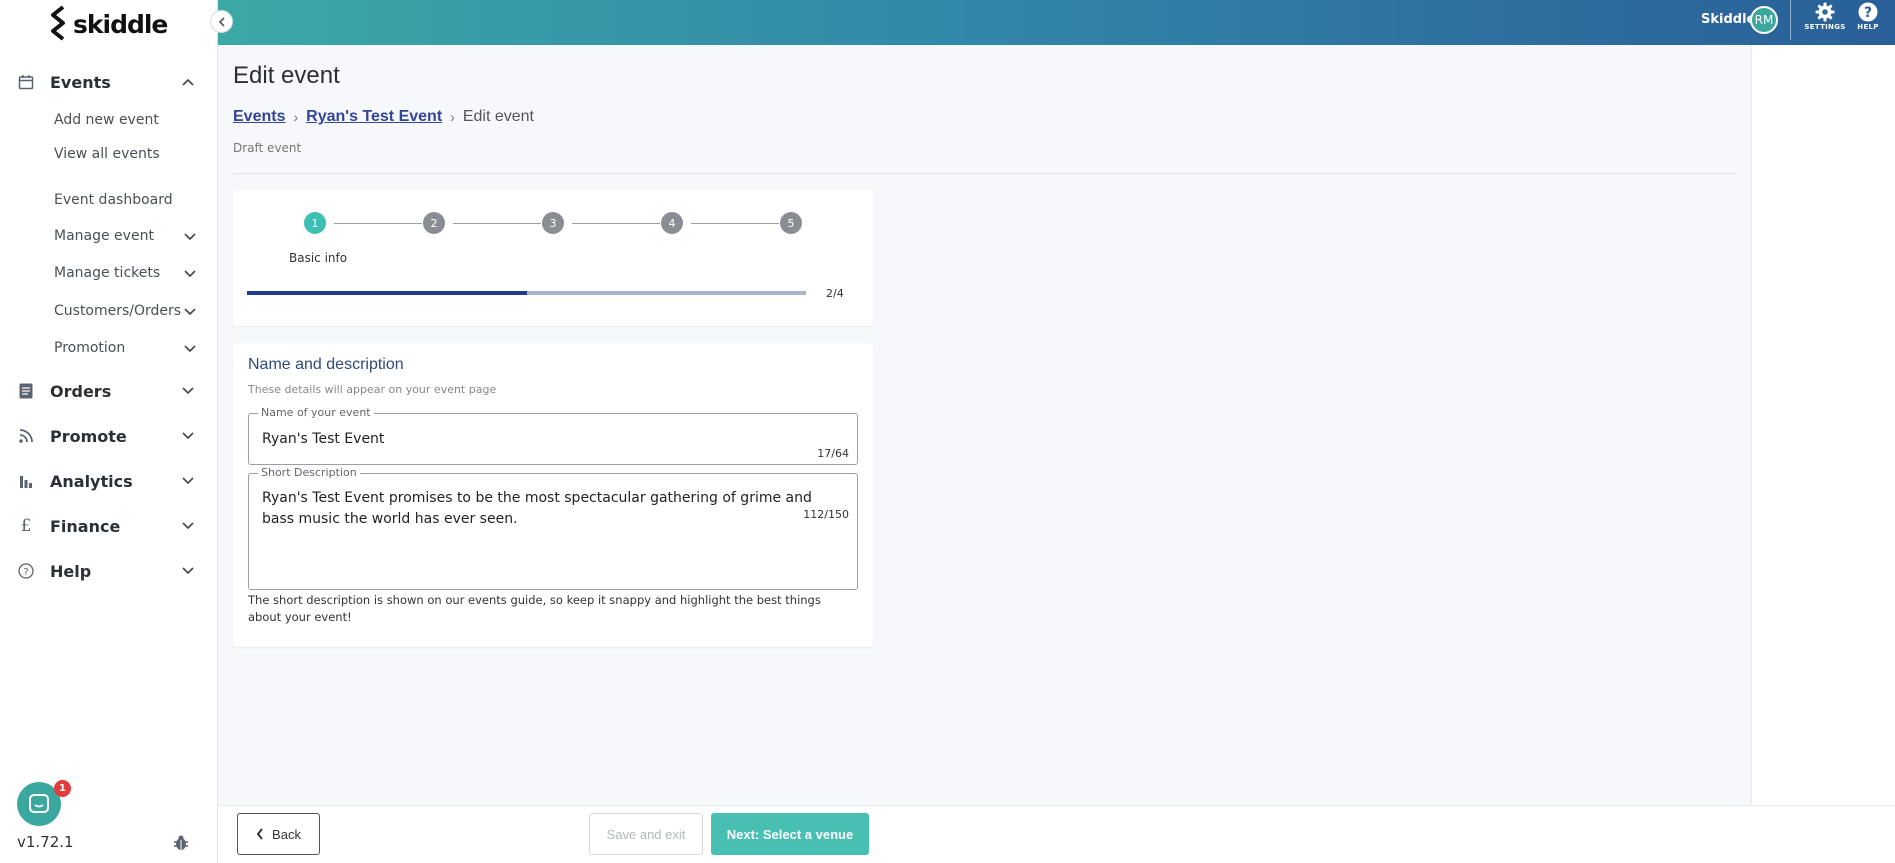 The image size is (1895, 863). I want to click on step-5: 5, so click(791, 223).